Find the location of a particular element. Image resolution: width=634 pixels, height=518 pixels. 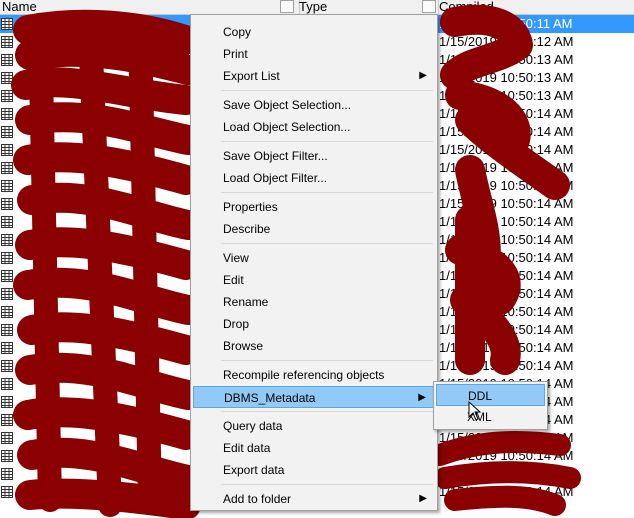

menu-item-copy: Copy is located at coordinates (314, 32).